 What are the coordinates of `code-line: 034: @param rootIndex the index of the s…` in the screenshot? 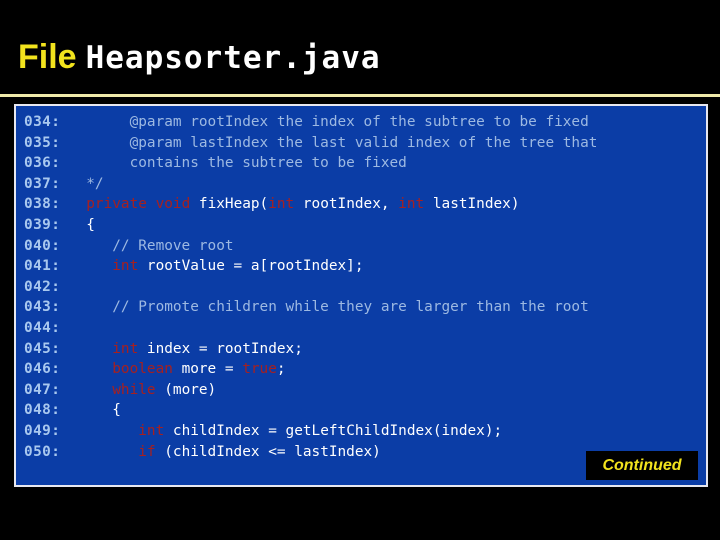 It's located at (365, 122).